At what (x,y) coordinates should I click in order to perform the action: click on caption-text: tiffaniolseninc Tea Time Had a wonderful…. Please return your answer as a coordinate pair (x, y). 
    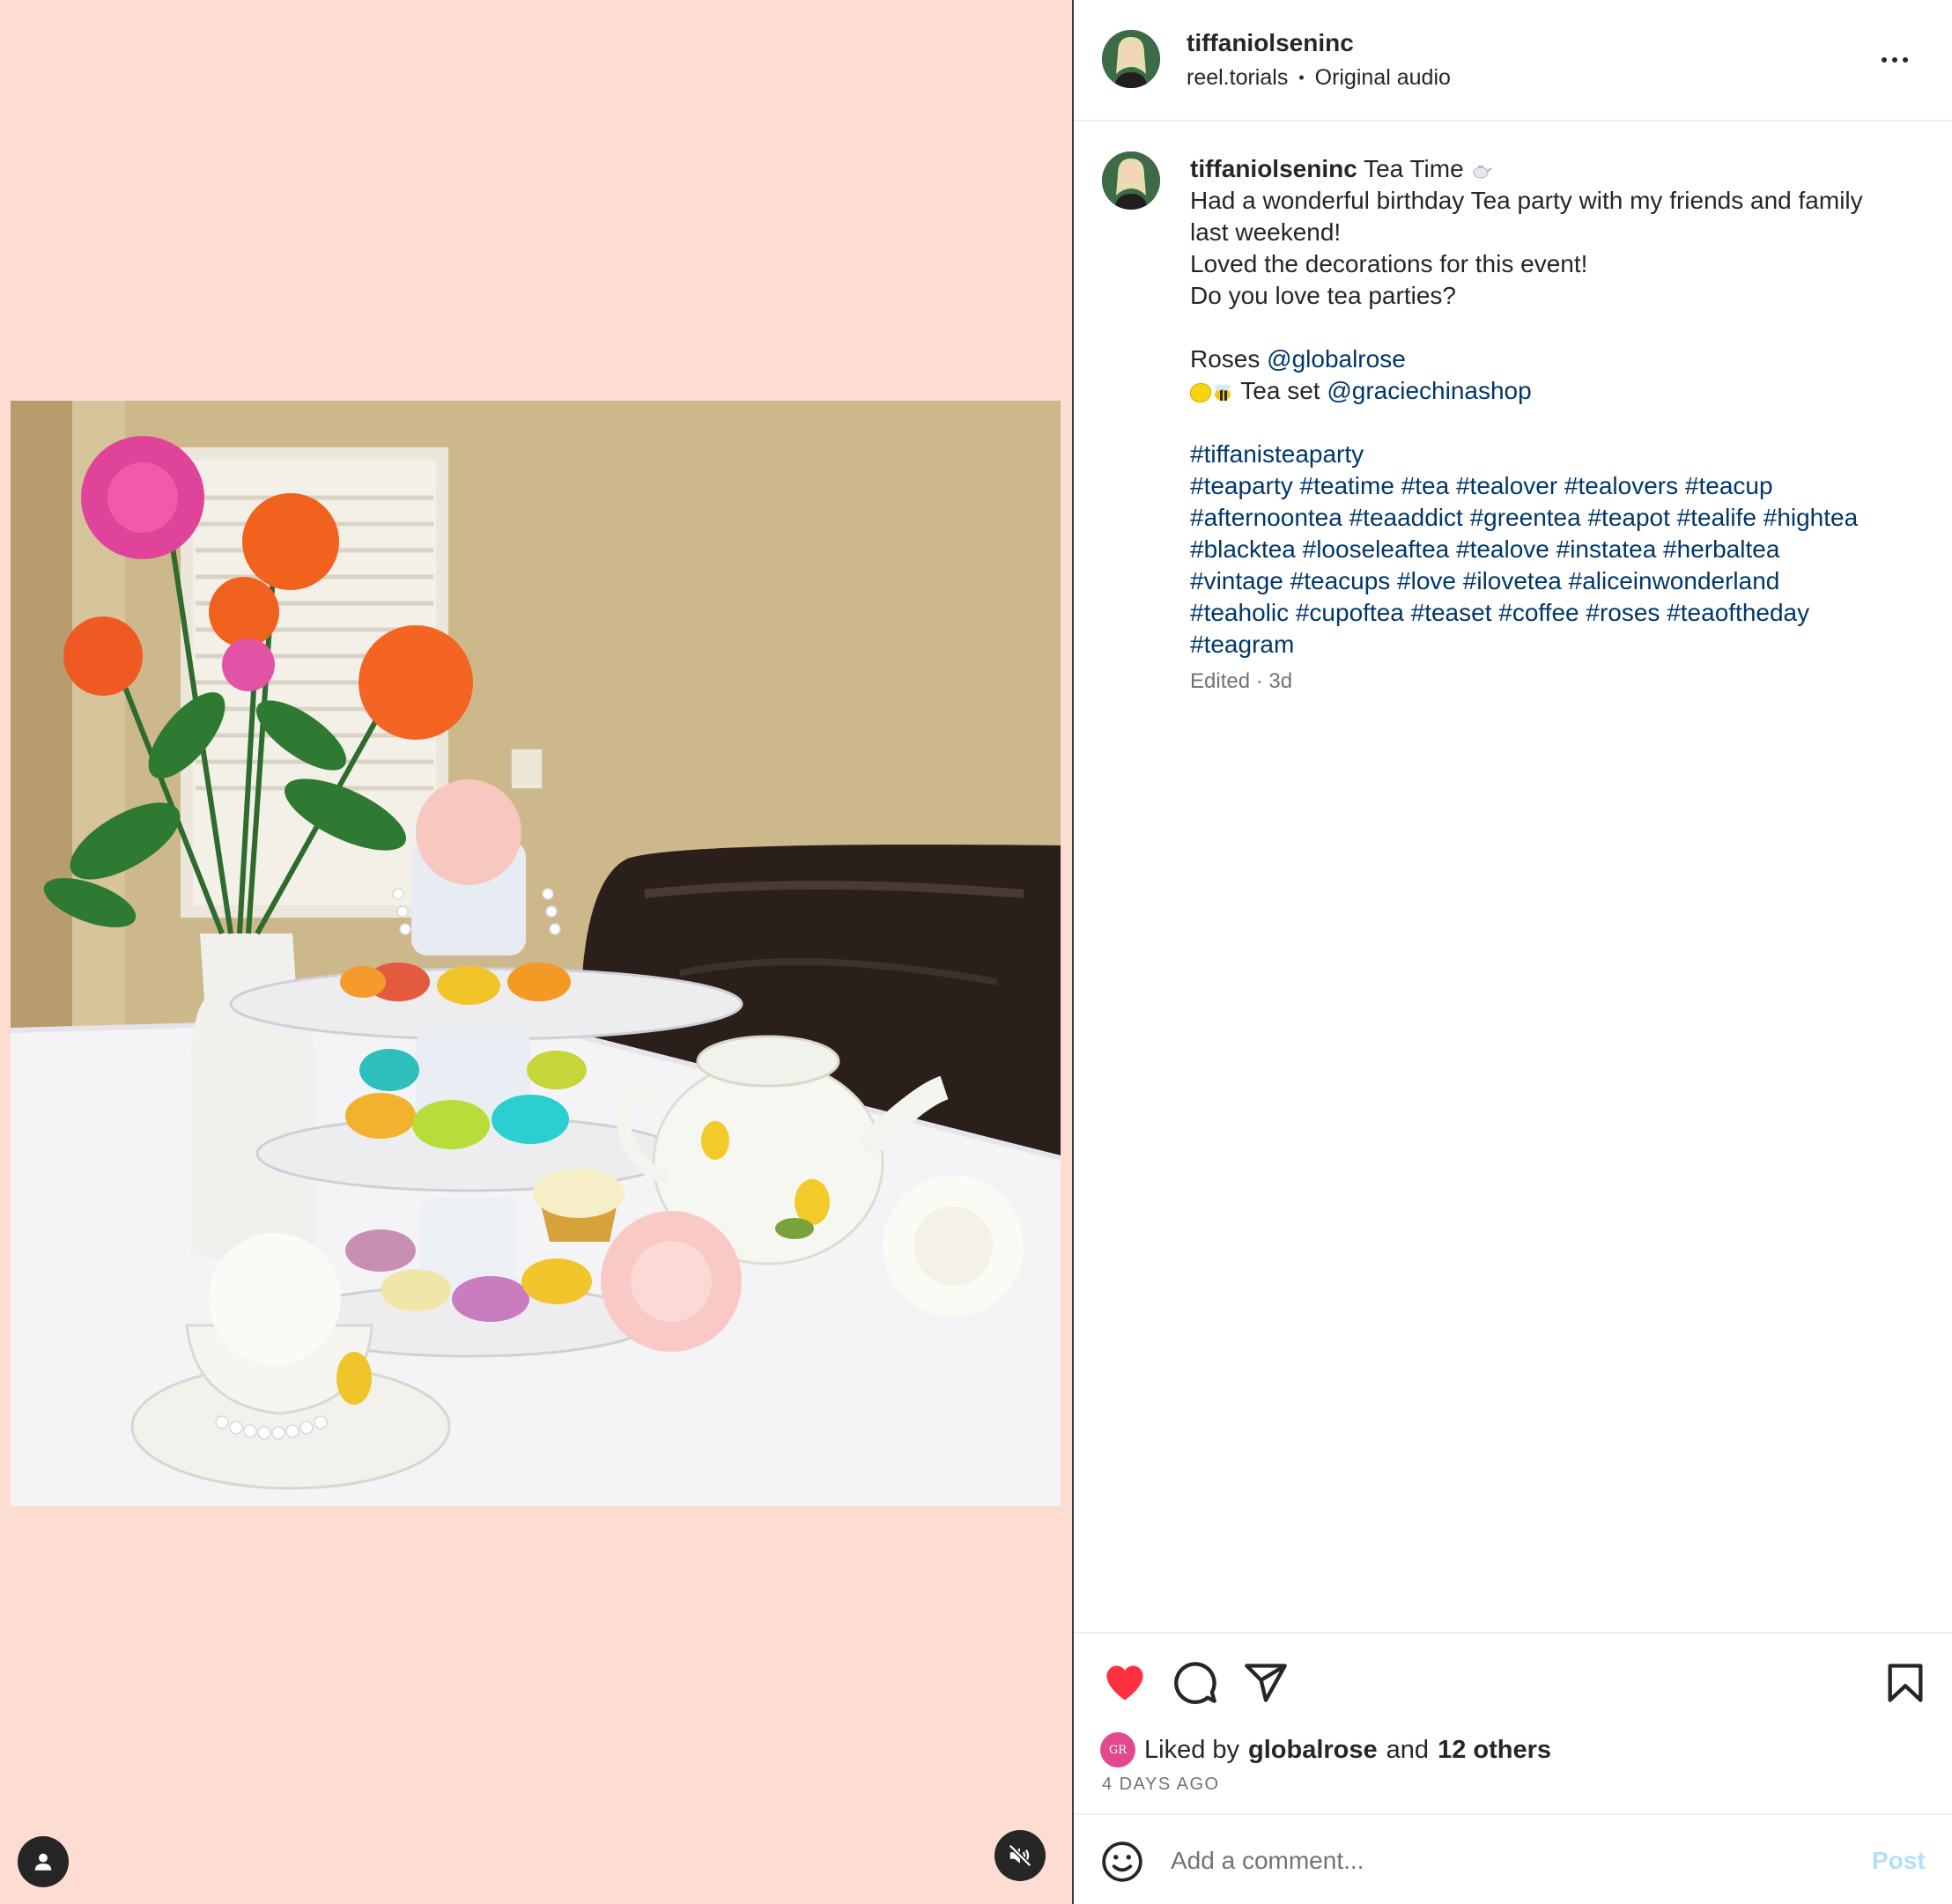
    Looking at the image, I should click on (1560, 406).